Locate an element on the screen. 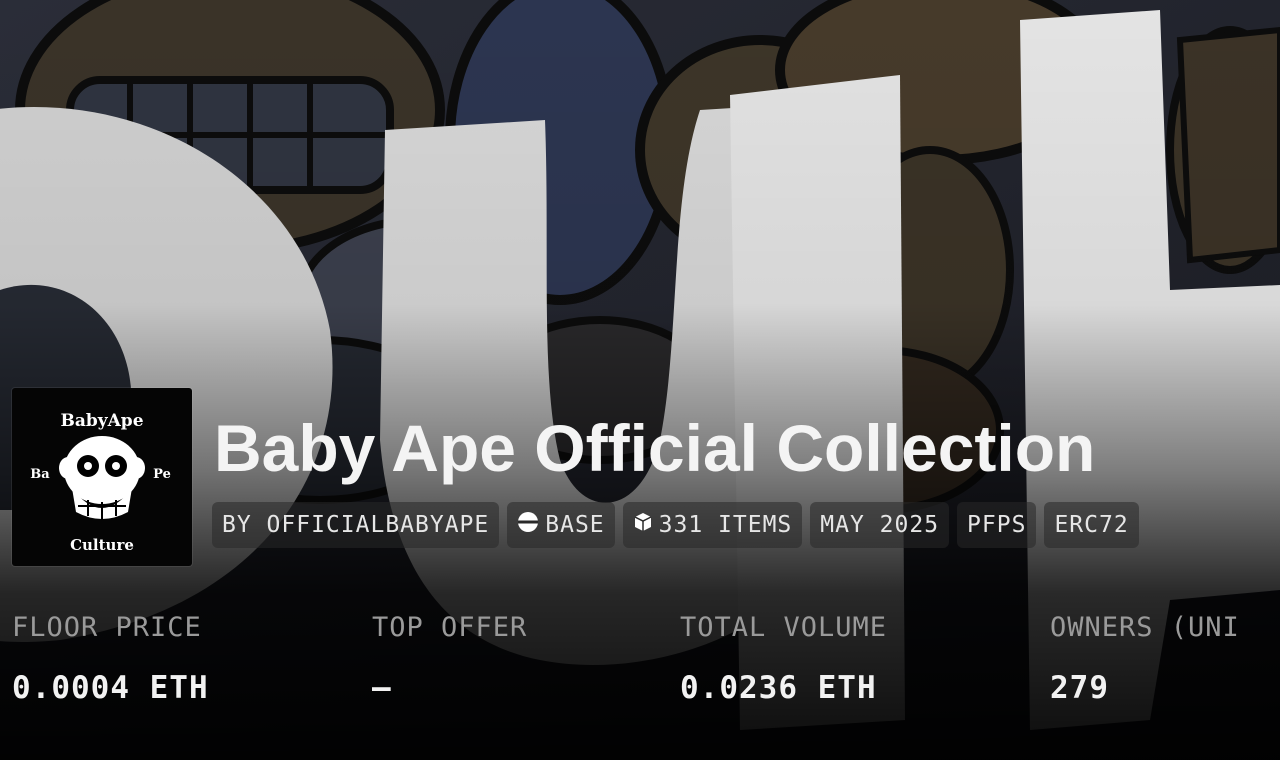 Image resolution: width=1280 pixels, height=760 pixels. chain-chip: BASE is located at coordinates (561, 525).